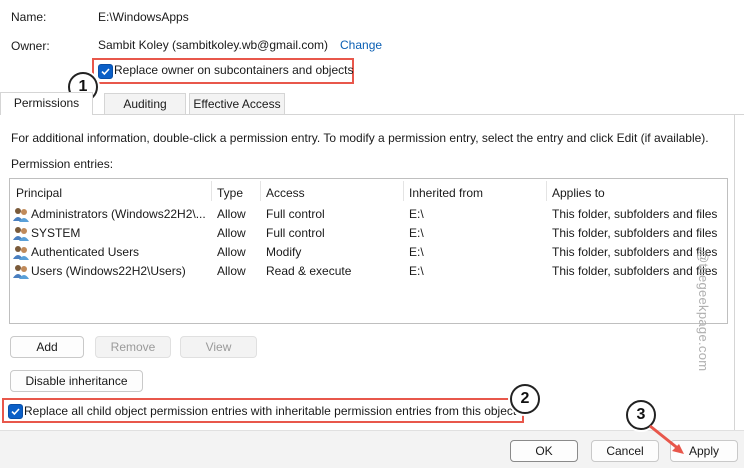 The width and height of the screenshot is (744, 468). Describe the element at coordinates (666, 439) in the screenshot. I see `pointer-arrow-icon` at that location.